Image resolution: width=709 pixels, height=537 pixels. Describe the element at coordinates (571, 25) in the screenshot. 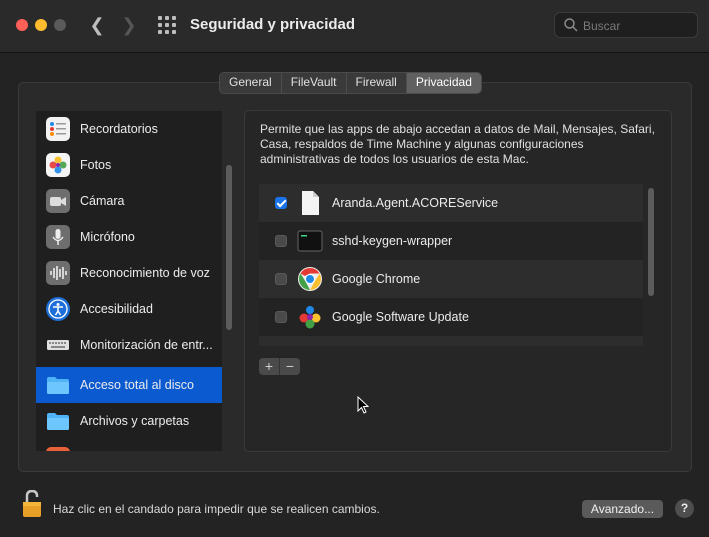

I see `search-icon` at that location.